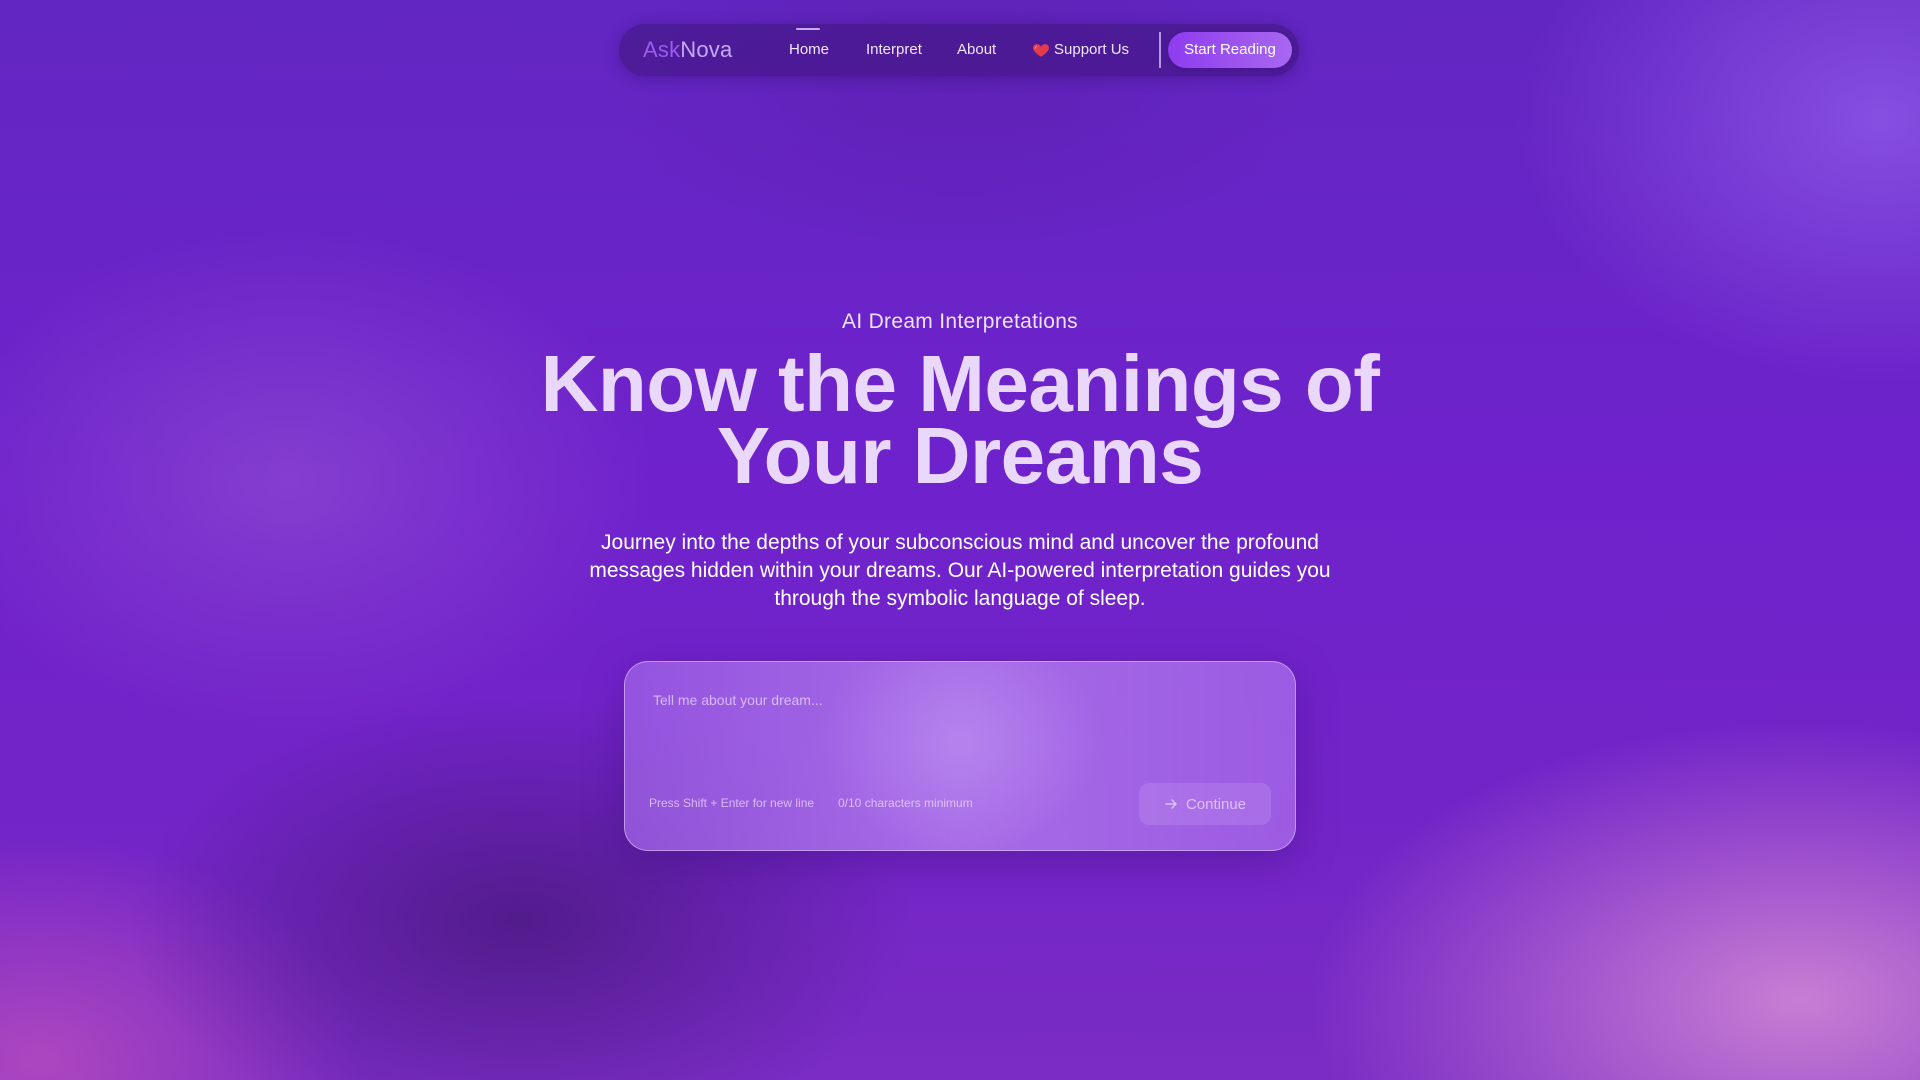 The width and height of the screenshot is (1920, 1080). Describe the element at coordinates (960, 321) in the screenshot. I see `hero-eyebrow: AI Dream Interpretations` at that location.